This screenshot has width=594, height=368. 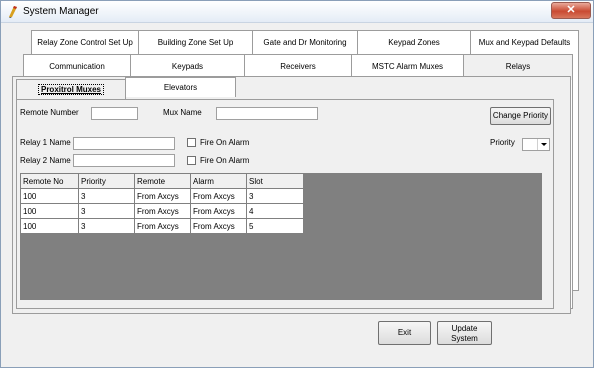 I want to click on chevron-down-icon, so click(x=544, y=144).